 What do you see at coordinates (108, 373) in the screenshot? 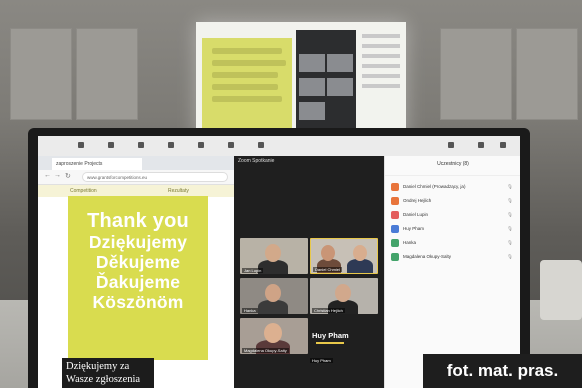
I see `slide-caption: Dziękujemy za Wasze zgłoszenia` at bounding box center [108, 373].